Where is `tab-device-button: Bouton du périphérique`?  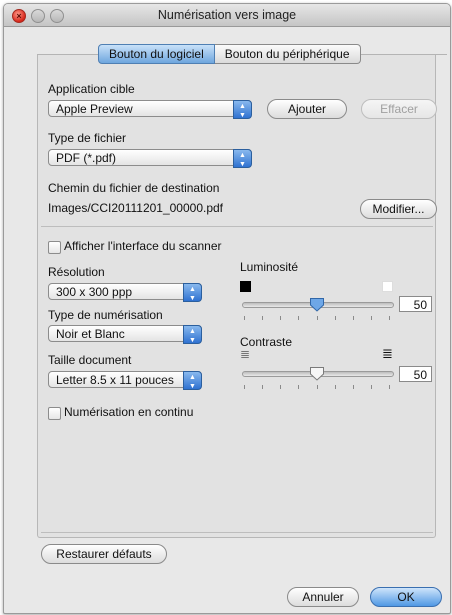 tab-device-button: Bouton du périphérique is located at coordinates (287, 54).